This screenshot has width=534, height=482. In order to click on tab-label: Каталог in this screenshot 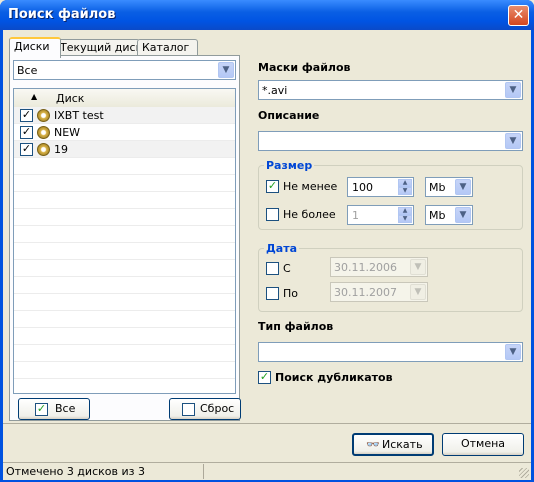, I will do `click(166, 47)`.